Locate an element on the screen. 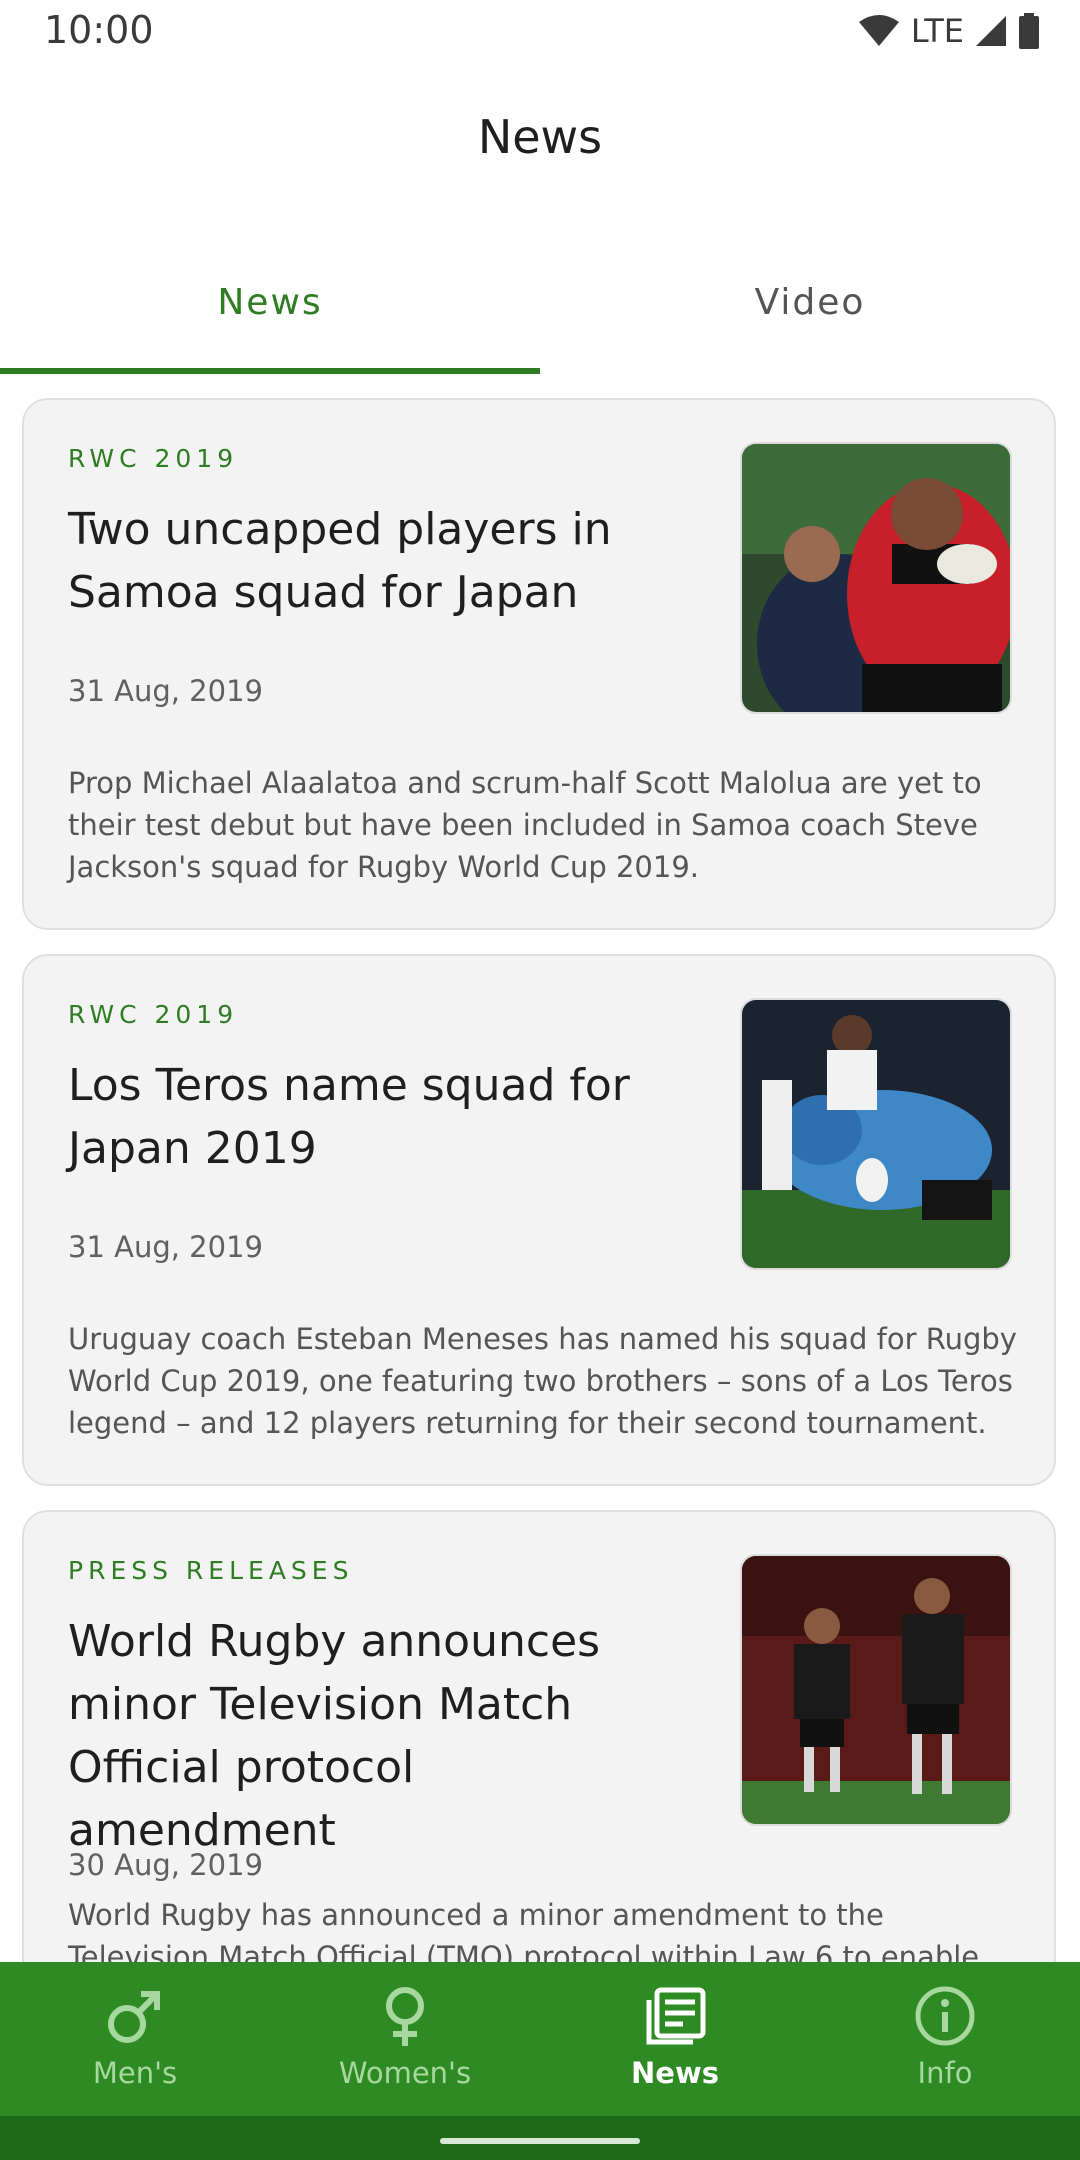  nav-label: Info is located at coordinates (945, 2073).